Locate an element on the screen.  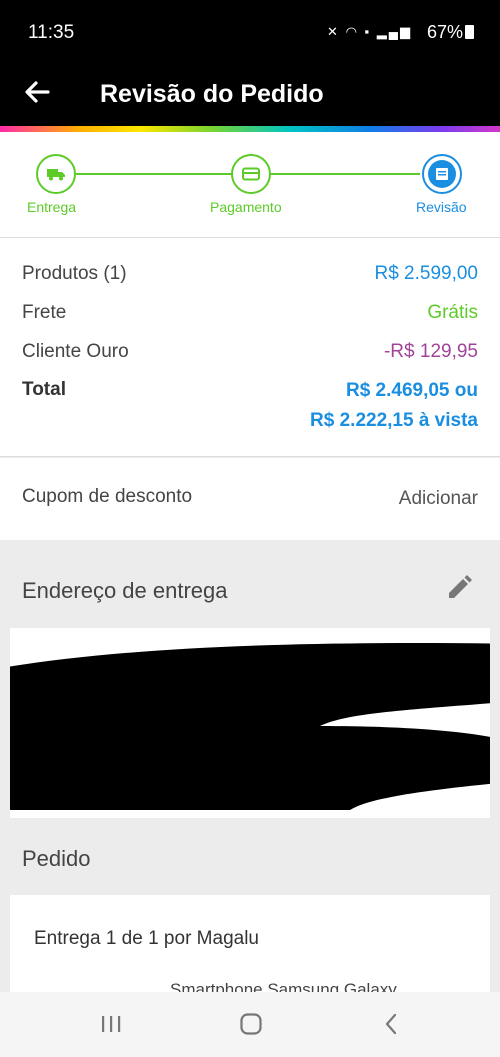
total-label: Total is located at coordinates (44, 389).